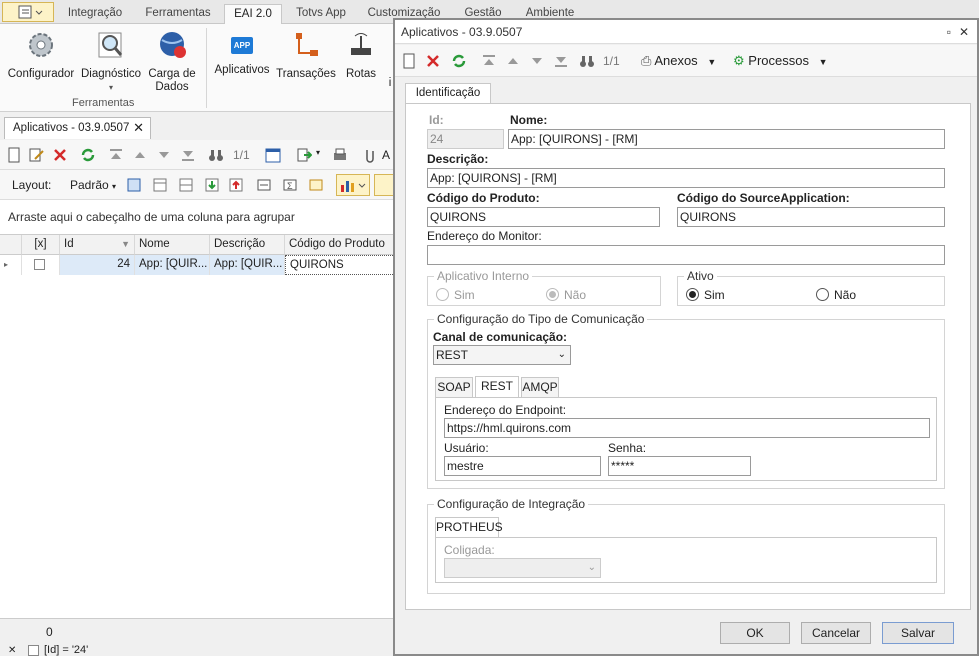 The height and width of the screenshot is (656, 979). I want to click on nome-field: App: [QUIRONS] - [RM], so click(726, 139).